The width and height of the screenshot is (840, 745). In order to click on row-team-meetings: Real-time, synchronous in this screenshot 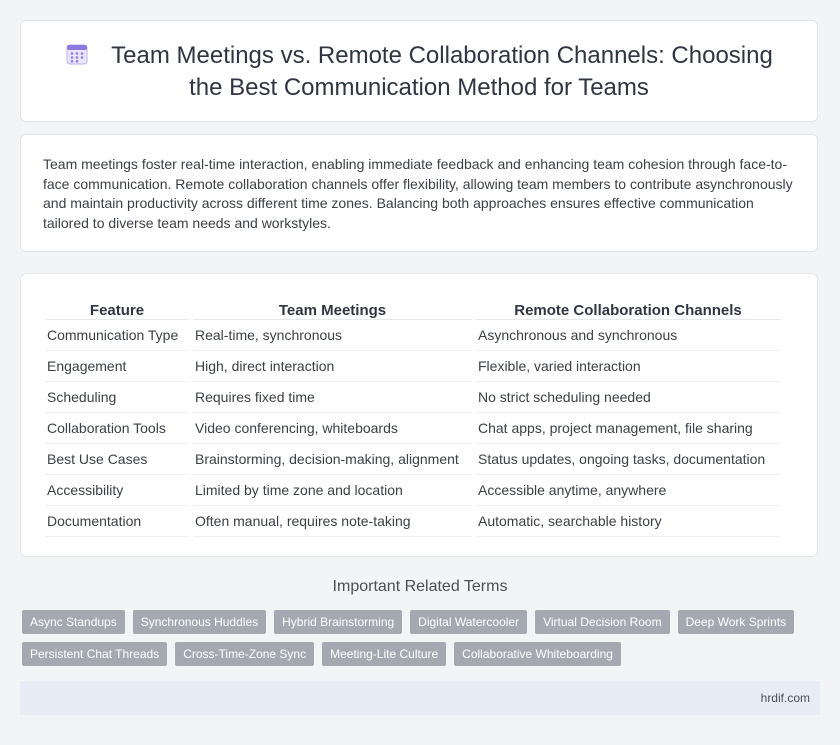, I will do `click(332, 335)`.